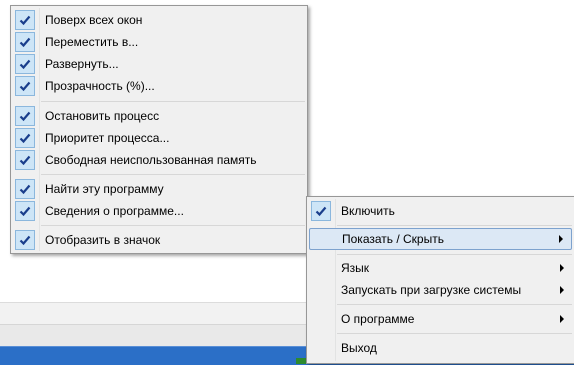  Describe the element at coordinates (393, 239) in the screenshot. I see `menu-item-label: Показать / Скрыть` at that location.